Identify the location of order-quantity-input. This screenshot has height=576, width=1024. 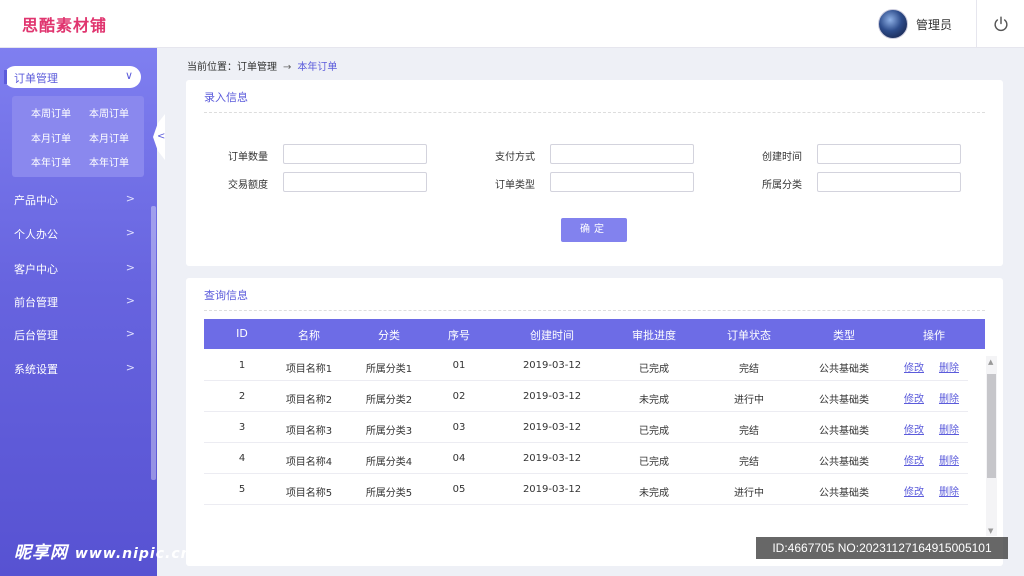
(355, 154).